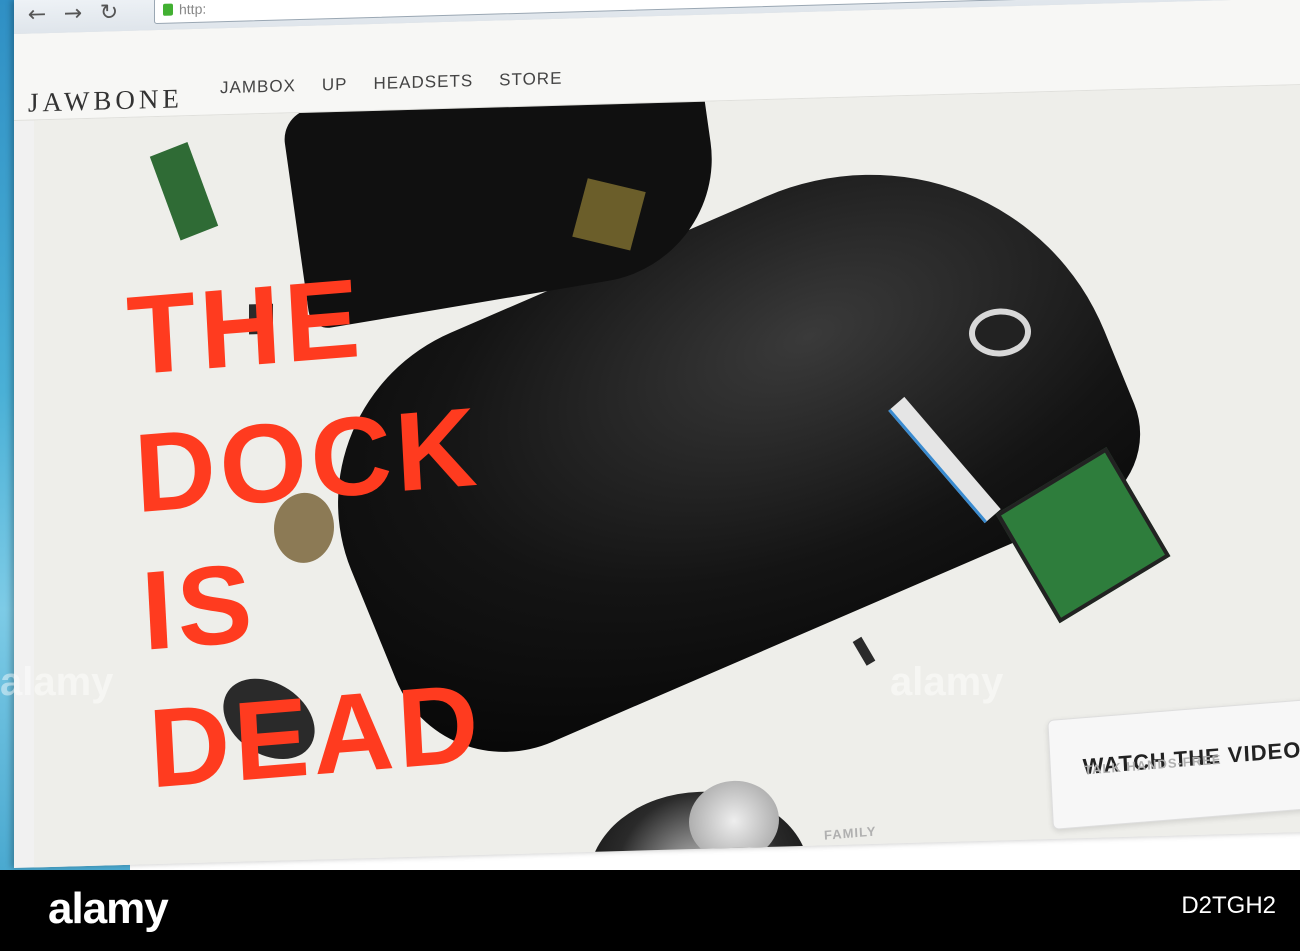 This screenshot has width=1300, height=951. Describe the element at coordinates (650, 910) in the screenshot. I see `stock-photo-footer: alamy D2TGH2` at that location.